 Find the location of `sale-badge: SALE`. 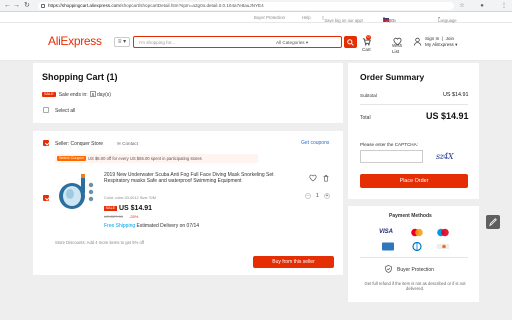

sale-badge: SALE is located at coordinates (49, 95).